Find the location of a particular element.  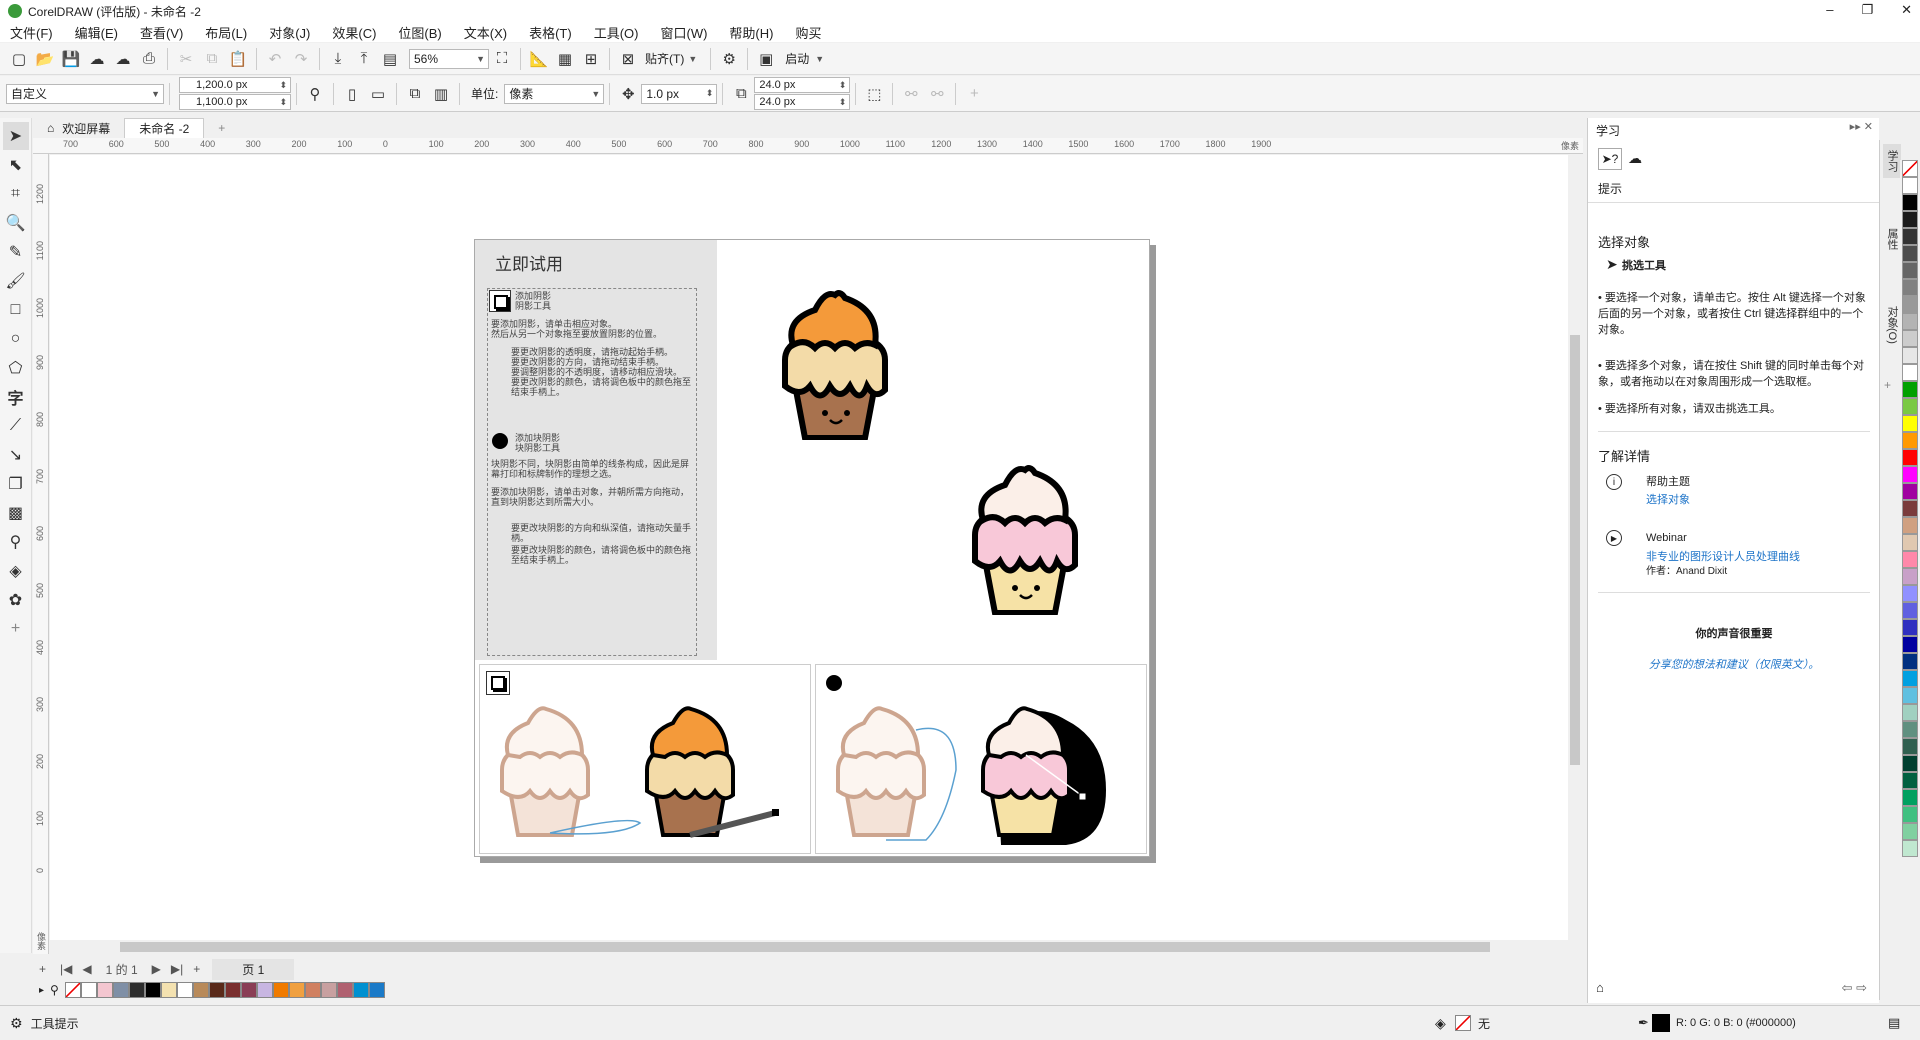

duplicate-y-field: 24.0 px ⬍ is located at coordinates (802, 102).